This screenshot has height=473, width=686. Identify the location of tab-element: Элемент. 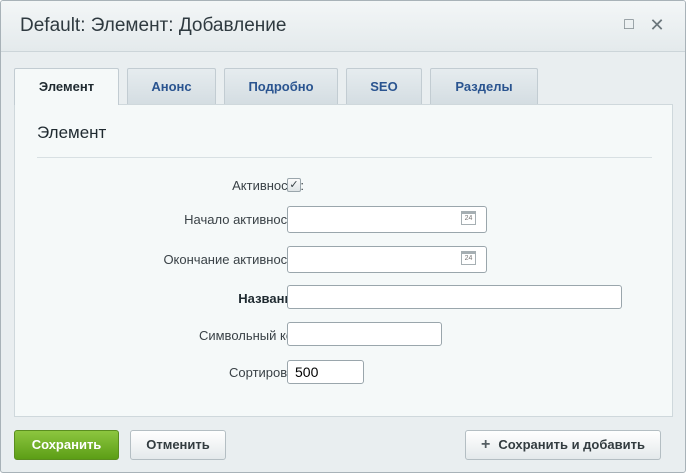
(66, 86).